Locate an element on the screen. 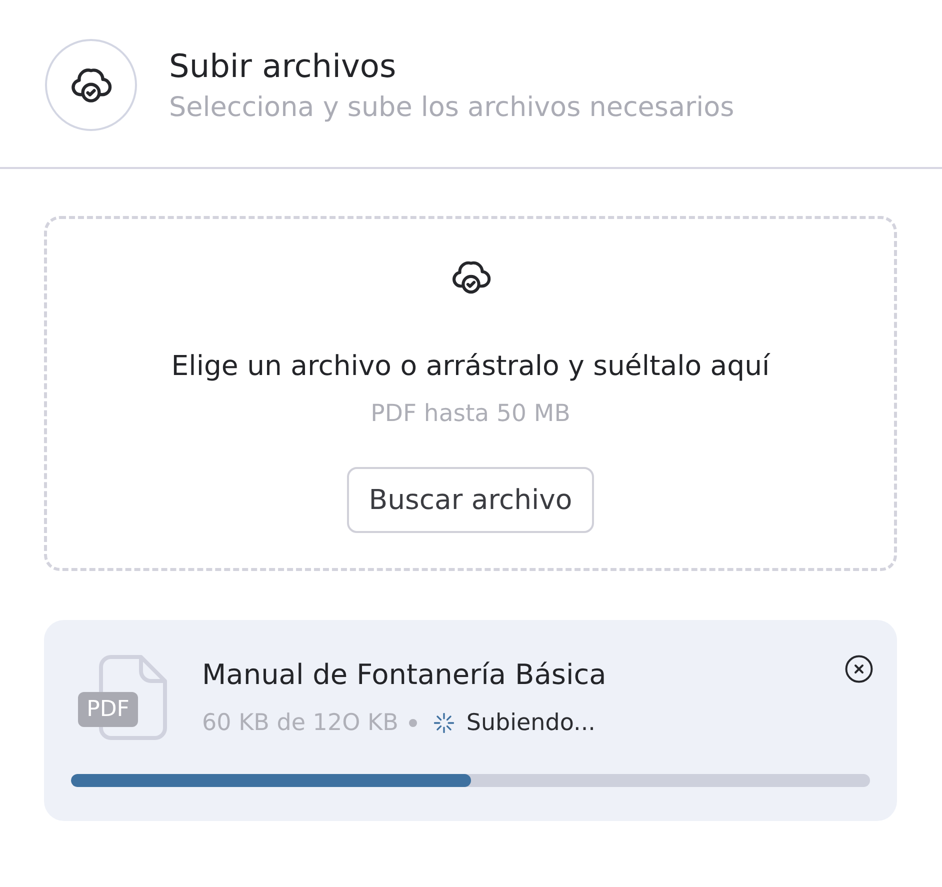 Image resolution: width=942 pixels, height=887 pixels. header-title: Subir archivos is located at coordinates (283, 66).